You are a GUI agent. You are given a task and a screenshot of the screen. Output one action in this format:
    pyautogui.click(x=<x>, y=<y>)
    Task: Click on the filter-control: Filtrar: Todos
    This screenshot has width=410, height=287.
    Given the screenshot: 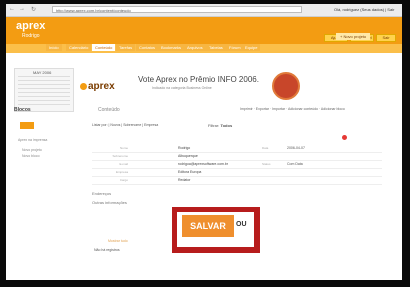 What is the action you would take?
    pyautogui.click(x=220, y=125)
    